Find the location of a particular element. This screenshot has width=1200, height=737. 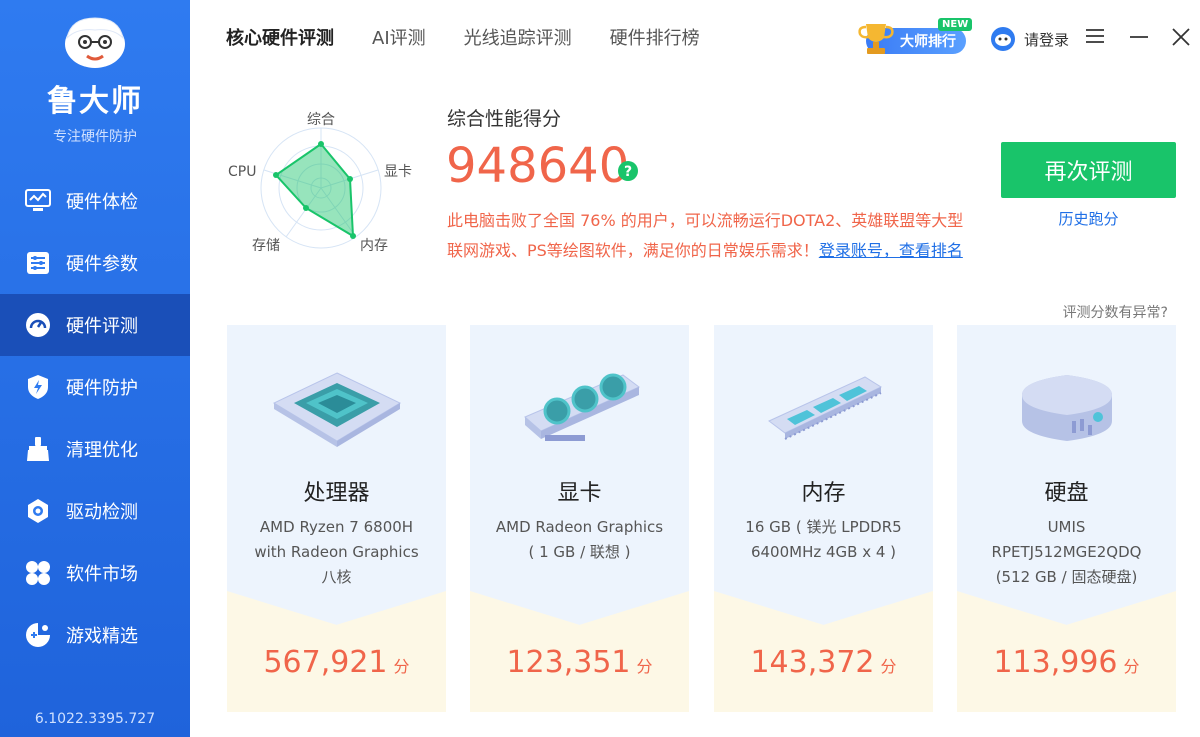

card-score-value: 143,372 is located at coordinates (812, 662).